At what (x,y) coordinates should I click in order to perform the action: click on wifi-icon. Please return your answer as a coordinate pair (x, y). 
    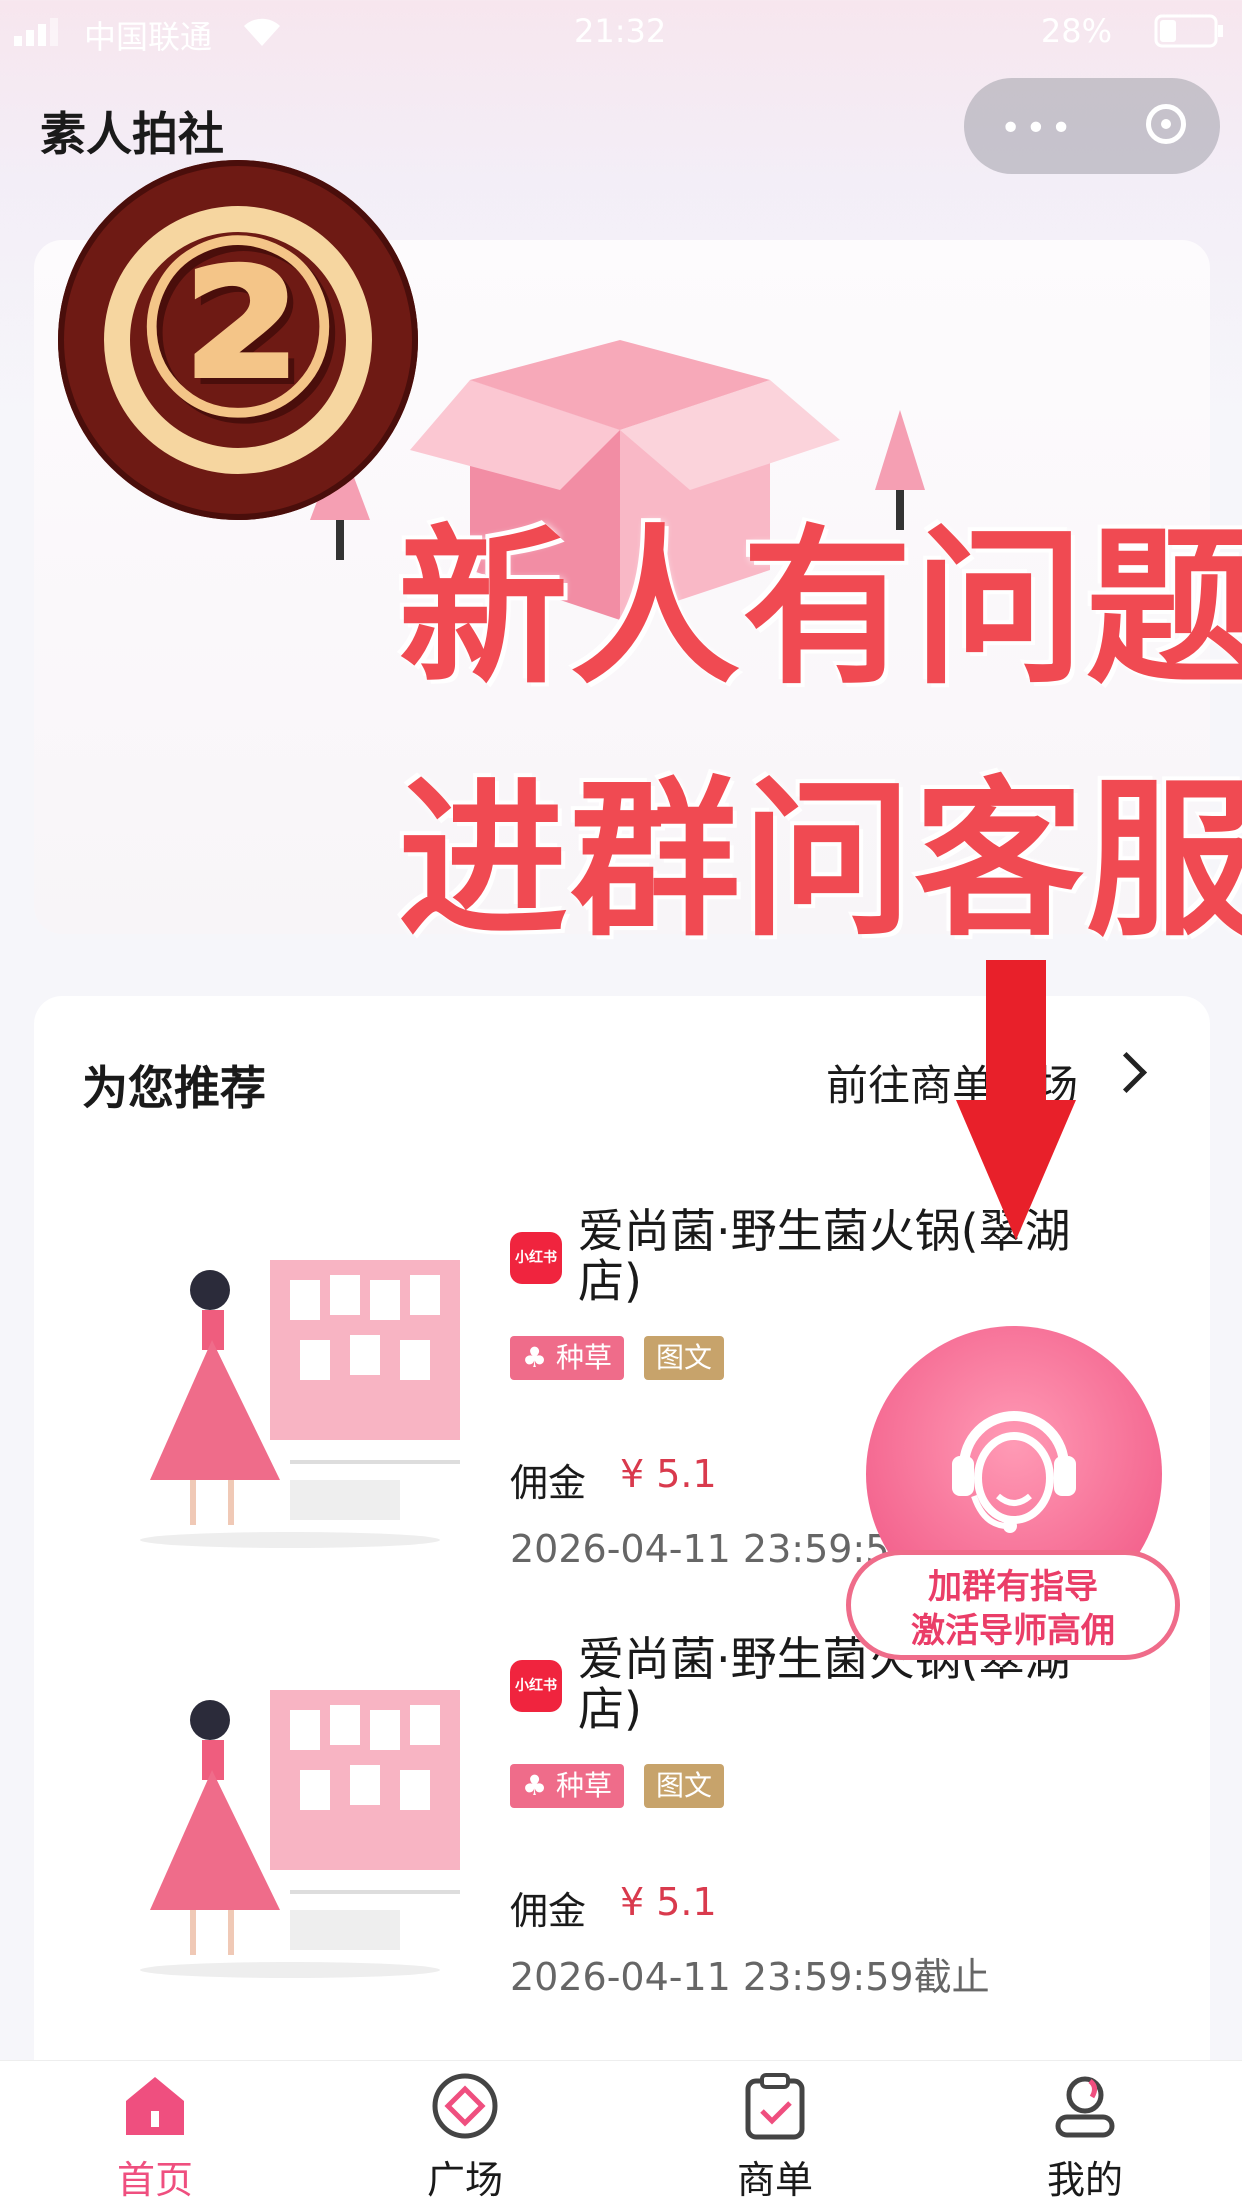
    Looking at the image, I should click on (262, 32).